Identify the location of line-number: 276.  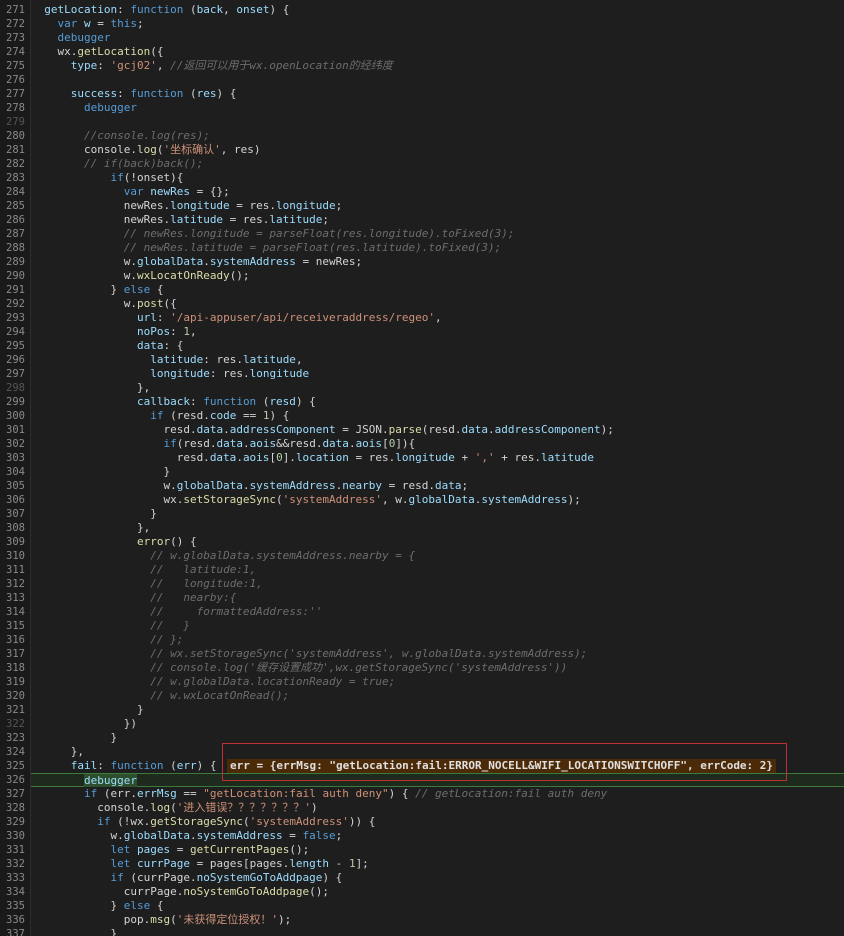
(15, 80).